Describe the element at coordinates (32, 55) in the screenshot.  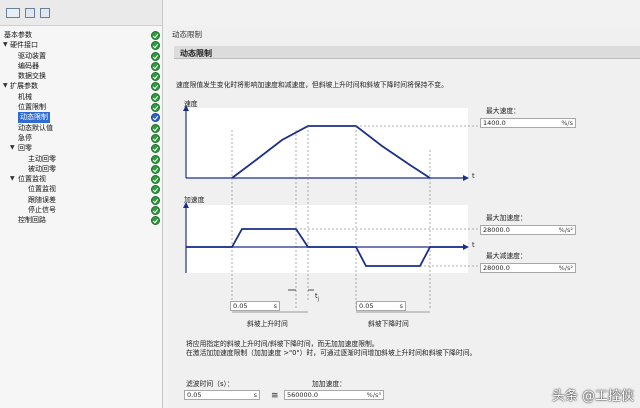
I see `tree-item-label: 驱动装置` at that location.